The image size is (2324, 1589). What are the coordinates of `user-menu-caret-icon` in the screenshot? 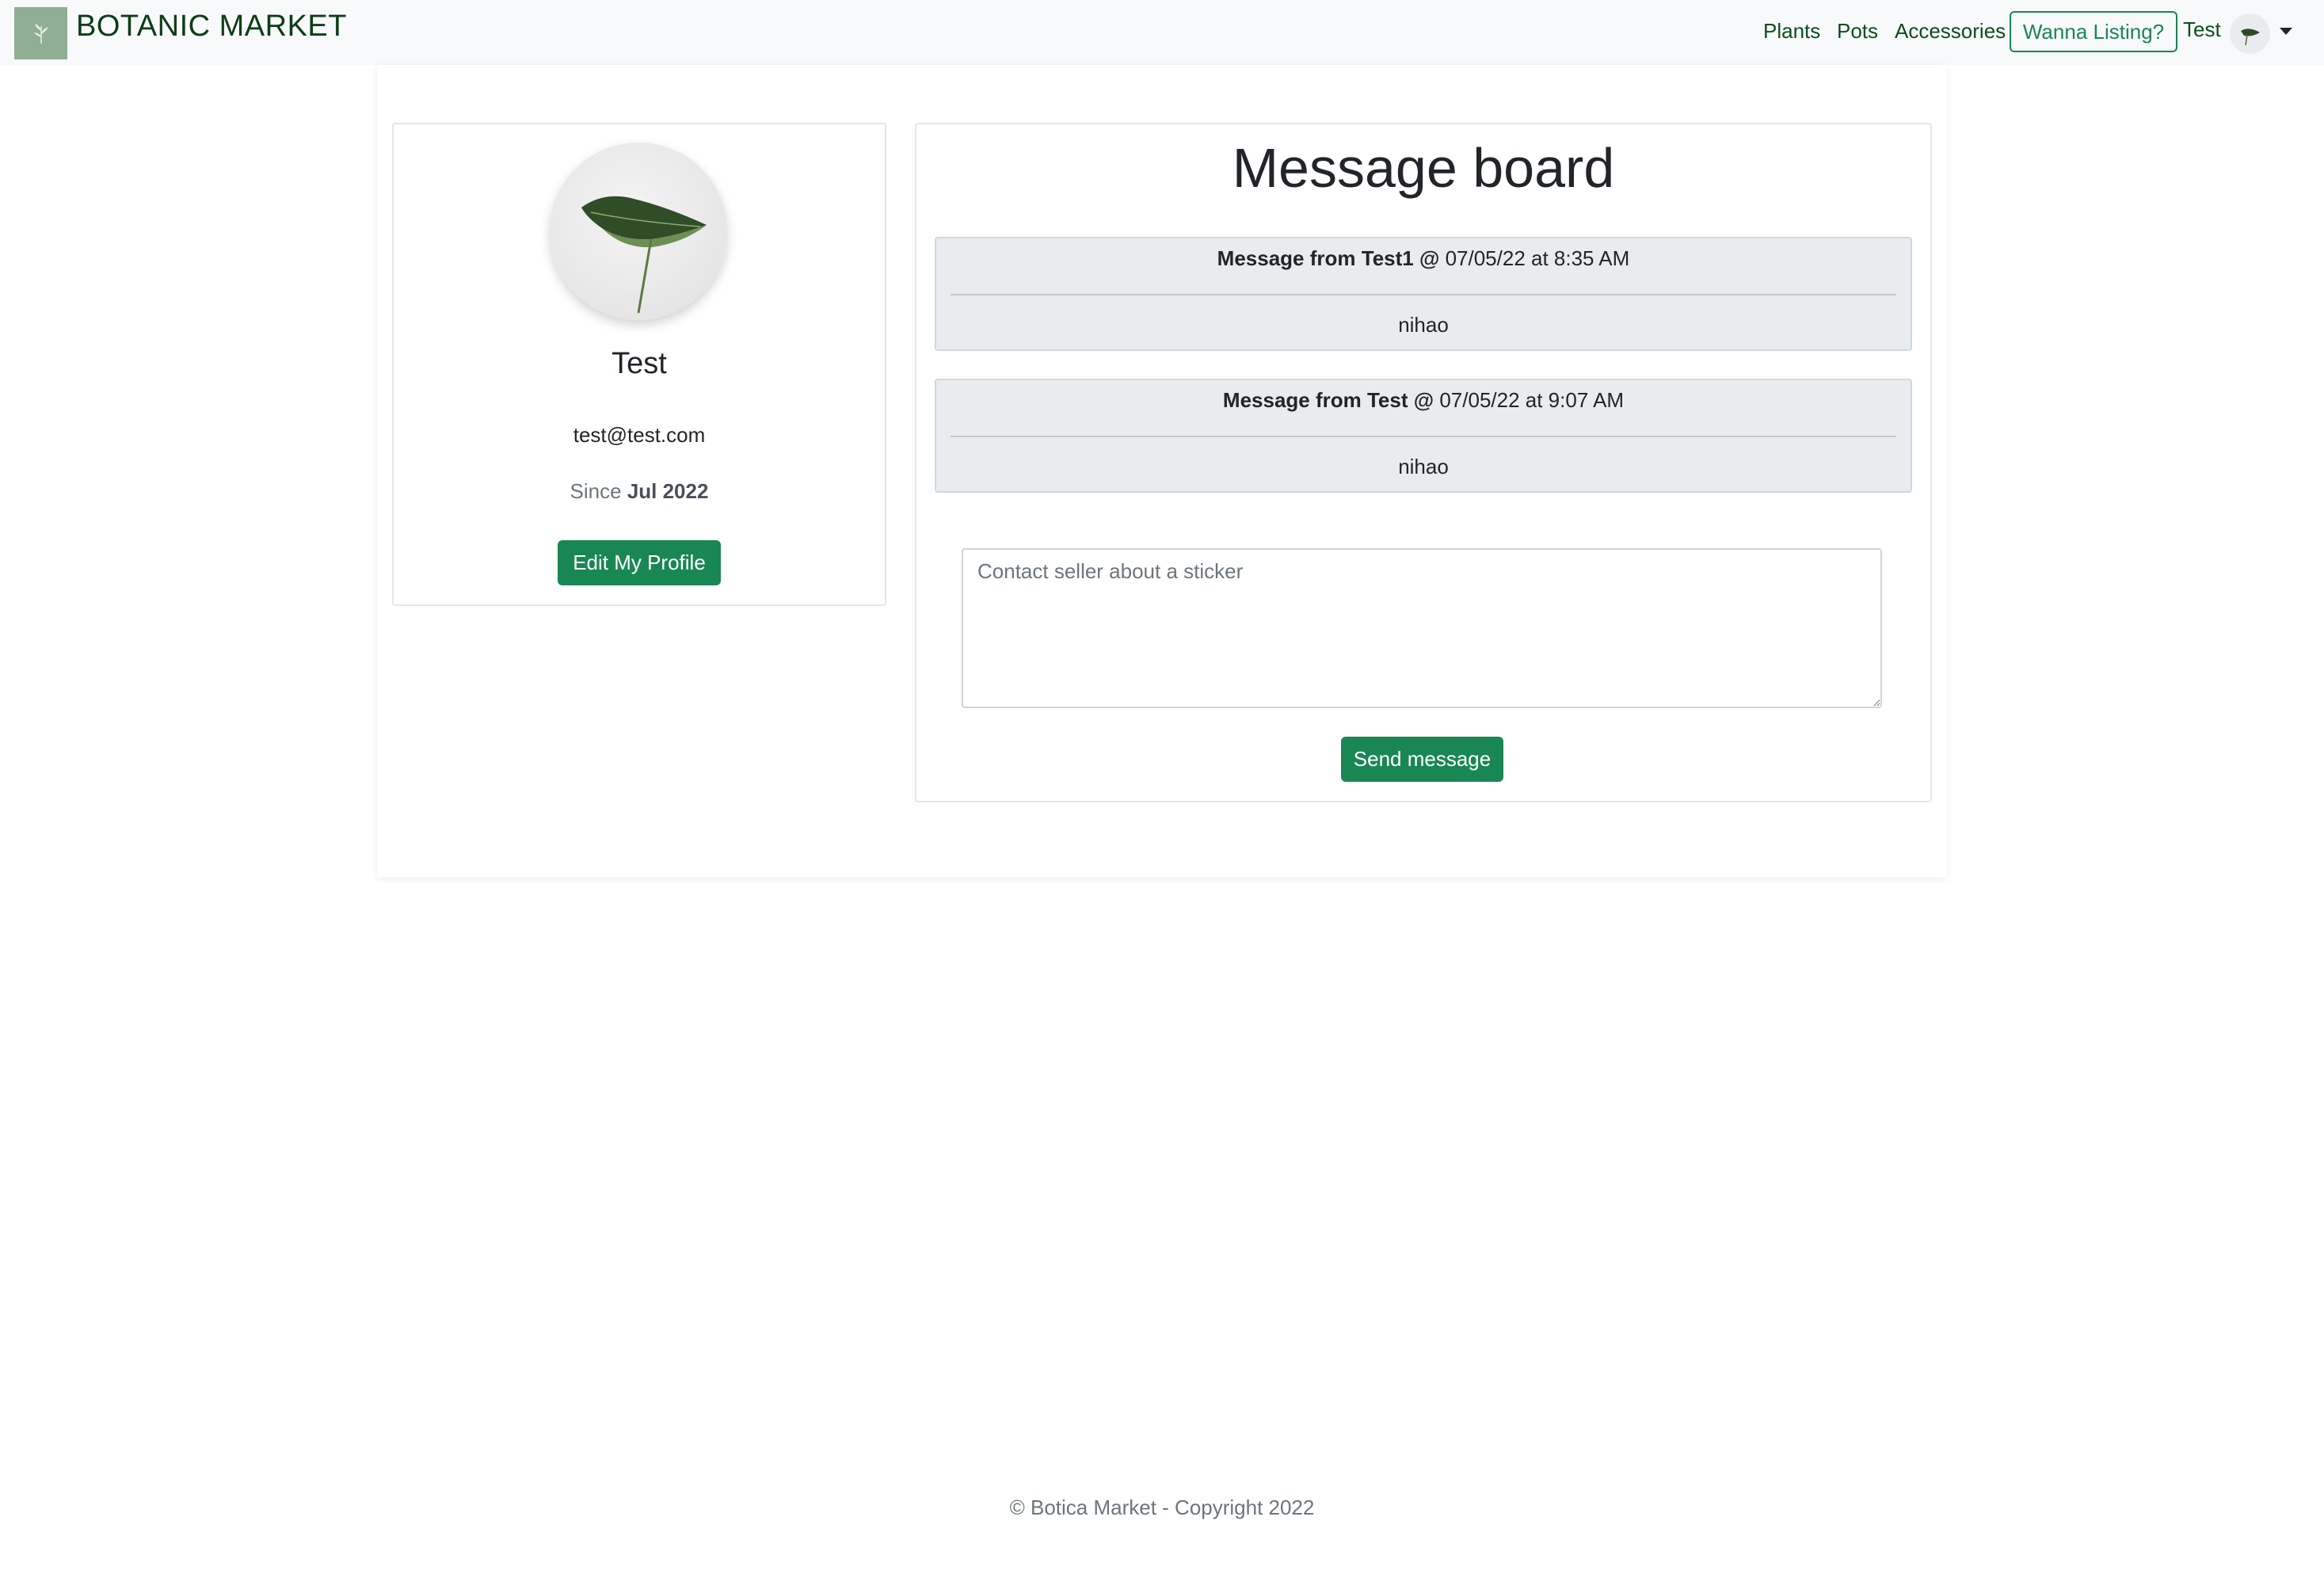 It's located at (2286, 31).